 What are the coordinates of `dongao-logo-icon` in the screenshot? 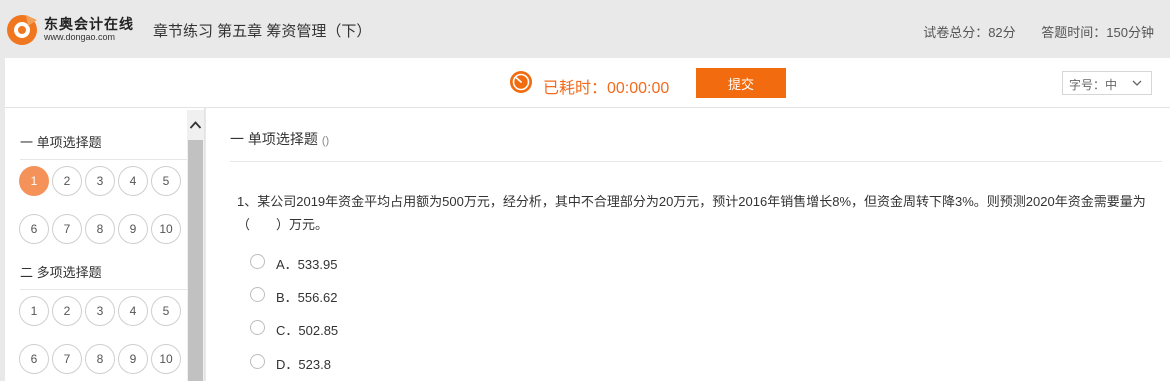 It's located at (22, 30).